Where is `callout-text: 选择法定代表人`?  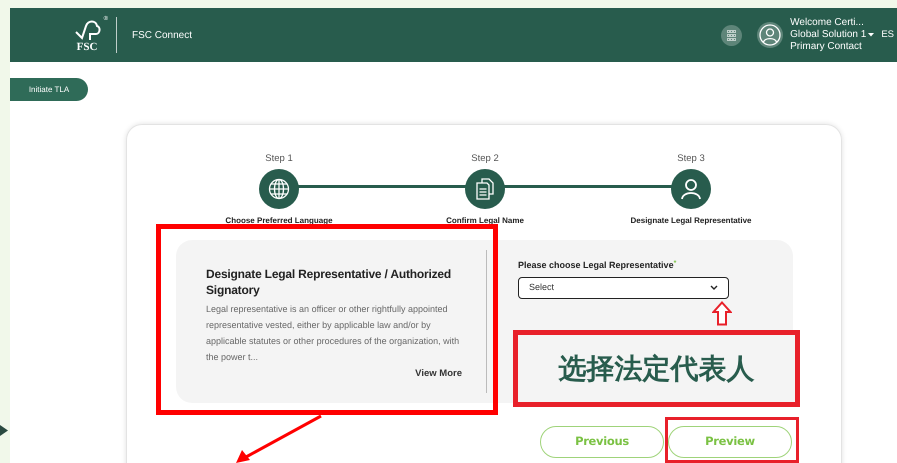
callout-text: 选择法定代表人 is located at coordinates (656, 368).